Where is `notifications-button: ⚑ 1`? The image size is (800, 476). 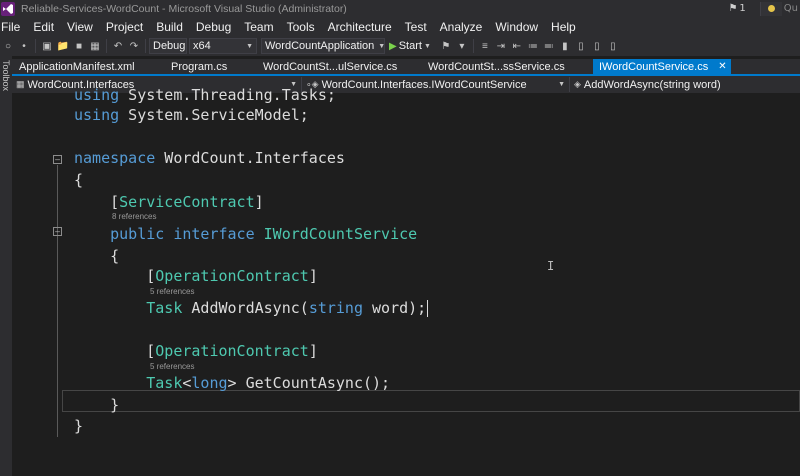 notifications-button: ⚑ 1 is located at coordinates (736, 8).